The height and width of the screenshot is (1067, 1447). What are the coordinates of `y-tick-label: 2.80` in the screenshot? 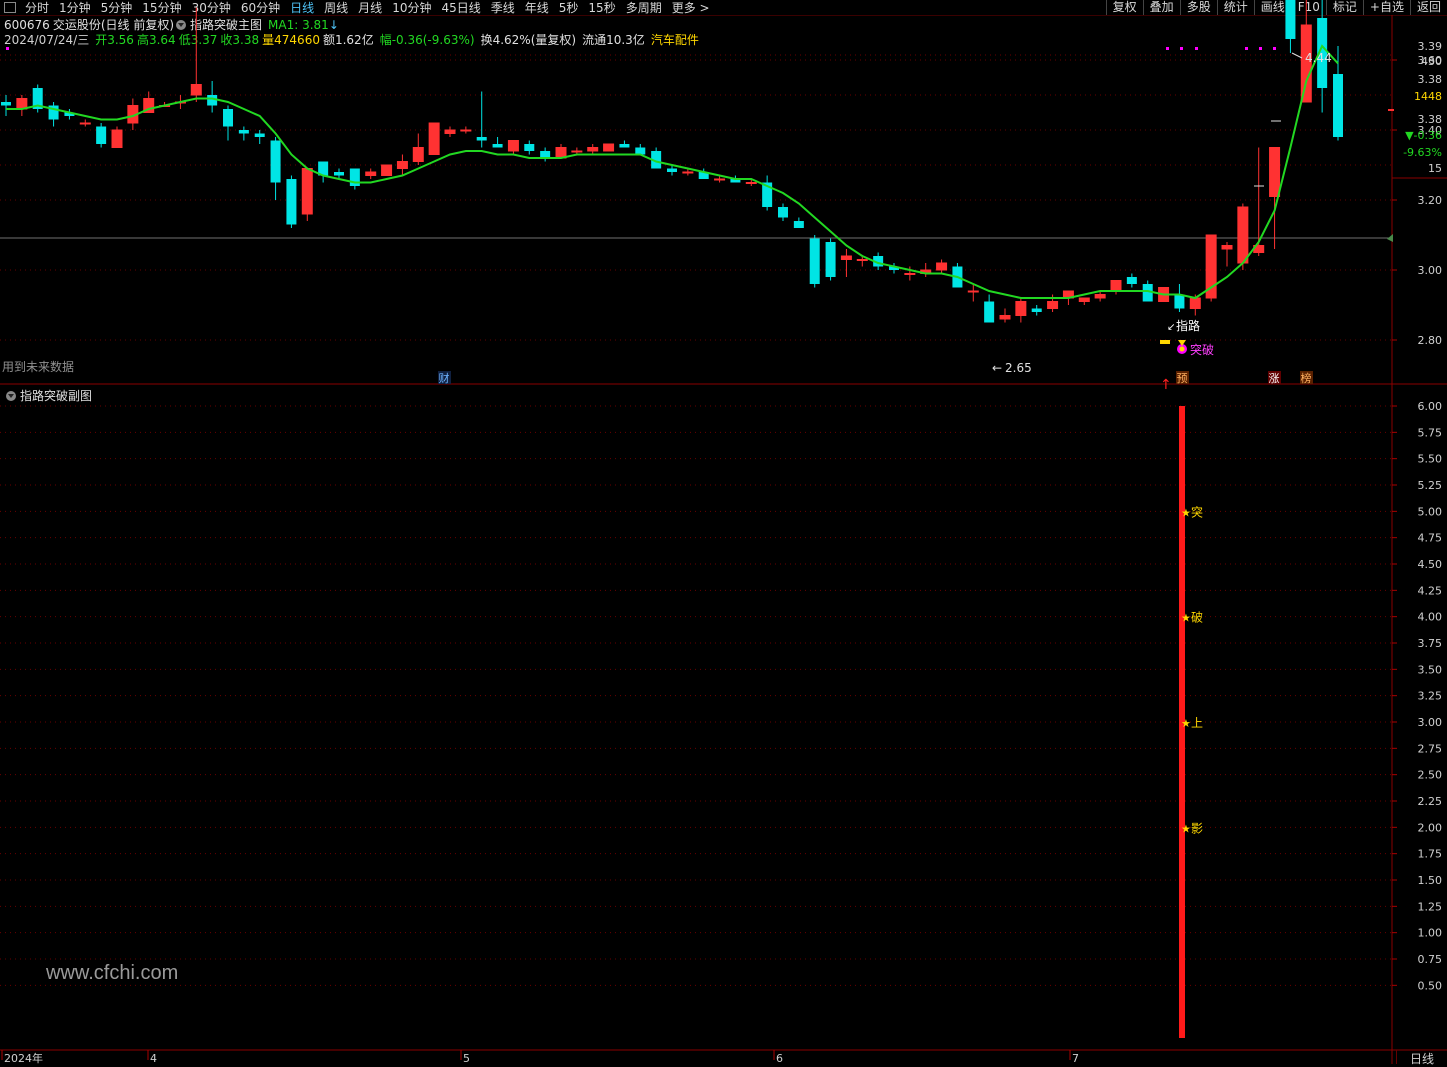 It's located at (1430, 340).